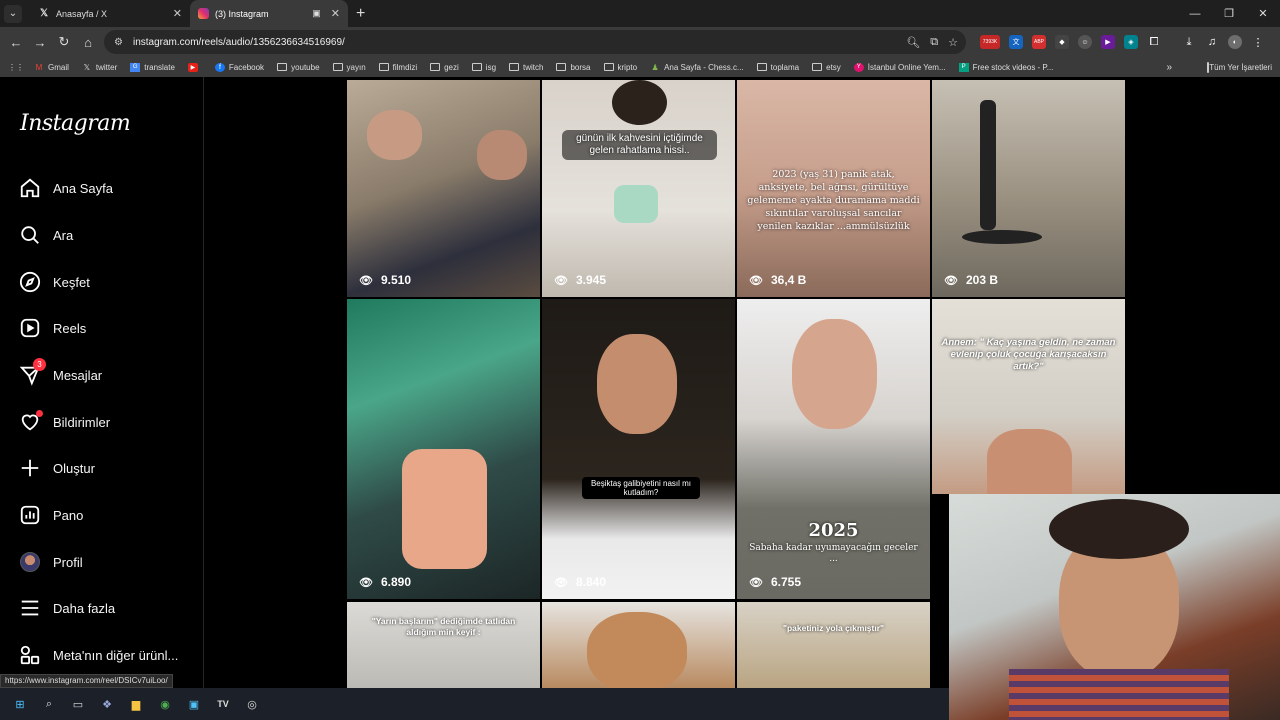 This screenshot has width=1280, height=720. What do you see at coordinates (45, 235) in the screenshot?
I see `sidebar-item-search: Ara` at bounding box center [45, 235].